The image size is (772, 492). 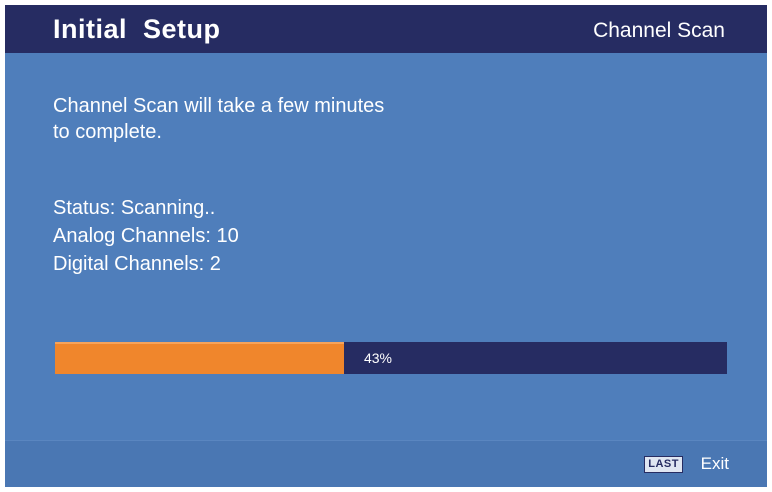 I want to click on section-title: Channel Scan, so click(x=659, y=30).